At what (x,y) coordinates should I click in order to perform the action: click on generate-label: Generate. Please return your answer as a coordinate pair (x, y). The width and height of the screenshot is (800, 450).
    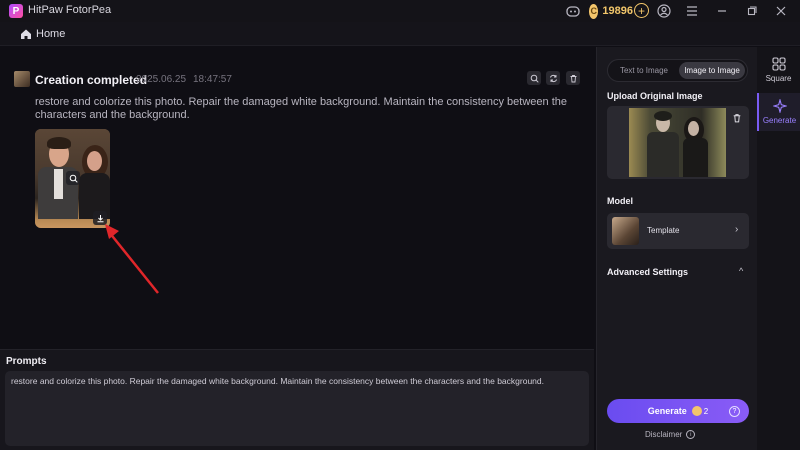
    Looking at the image, I should click on (667, 411).